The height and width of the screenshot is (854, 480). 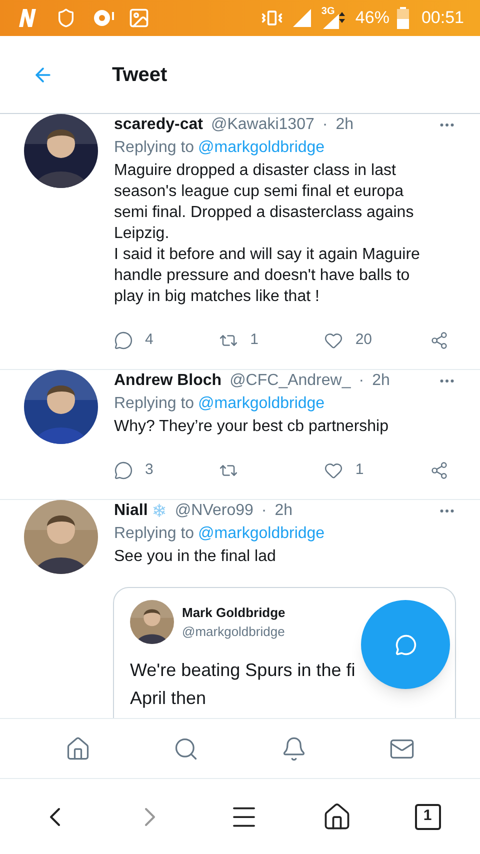 What do you see at coordinates (294, 749) in the screenshot?
I see `bell-icon` at bounding box center [294, 749].